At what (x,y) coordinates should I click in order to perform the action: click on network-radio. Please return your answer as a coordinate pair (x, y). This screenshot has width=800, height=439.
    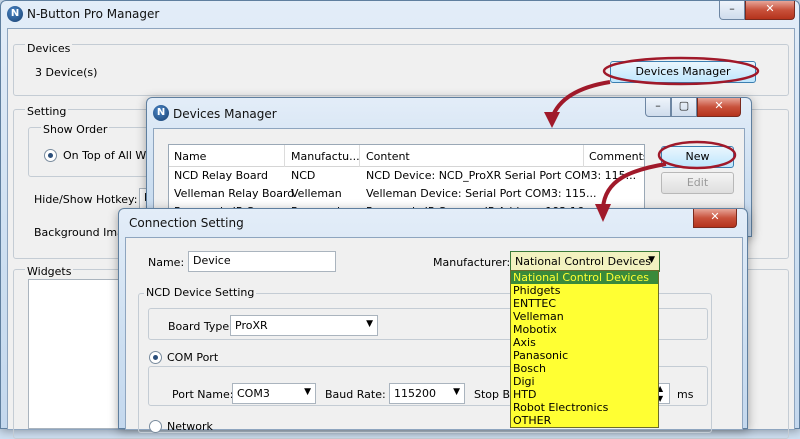
    Looking at the image, I should click on (155, 426).